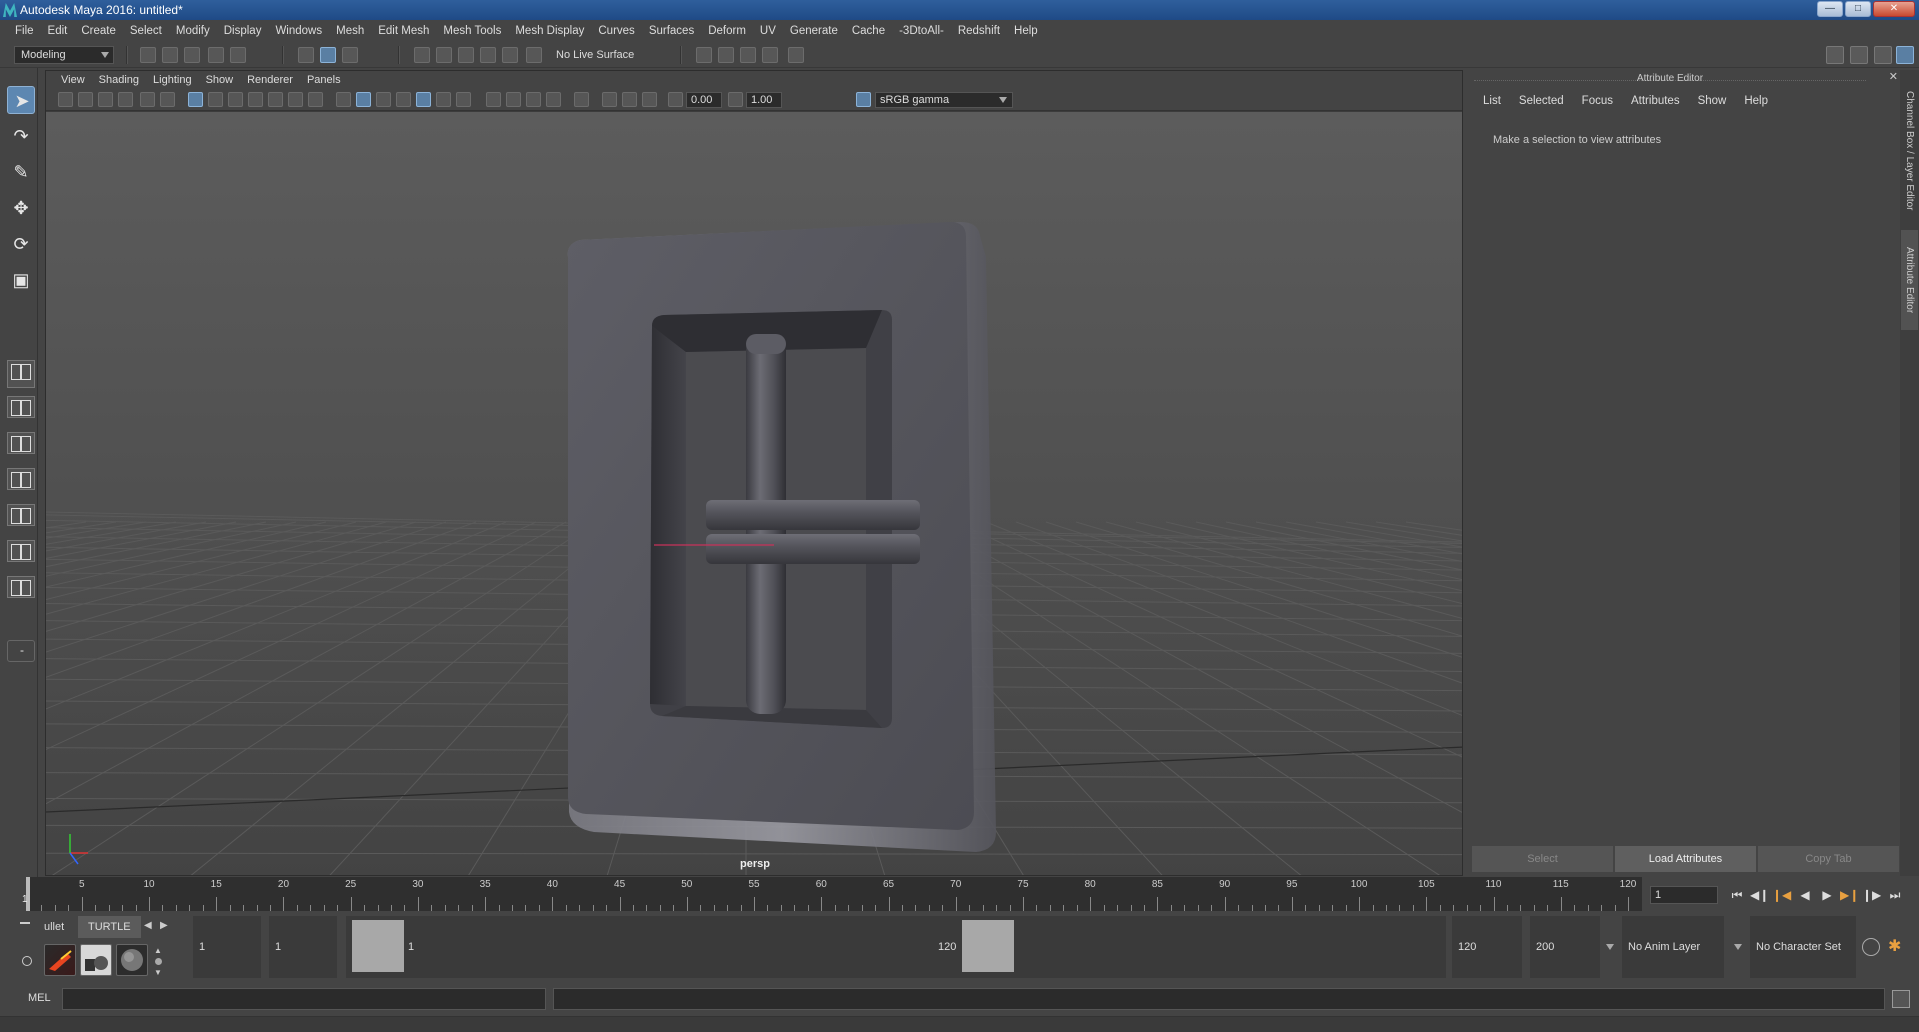 Image resolution: width=1919 pixels, height=1032 pixels. What do you see at coordinates (493, 99) in the screenshot?
I see `screen-space-ao-icon` at bounding box center [493, 99].